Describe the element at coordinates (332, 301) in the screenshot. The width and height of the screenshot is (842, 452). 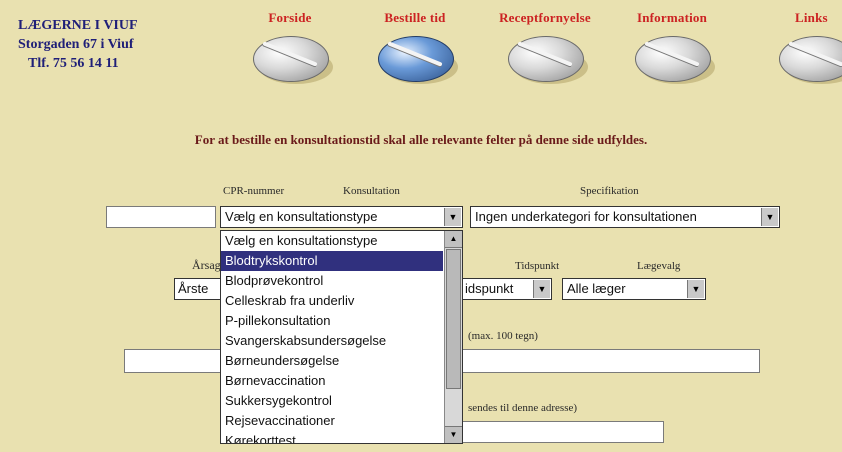
I see `dropdown-option: Celleskrab fra underliv` at that location.